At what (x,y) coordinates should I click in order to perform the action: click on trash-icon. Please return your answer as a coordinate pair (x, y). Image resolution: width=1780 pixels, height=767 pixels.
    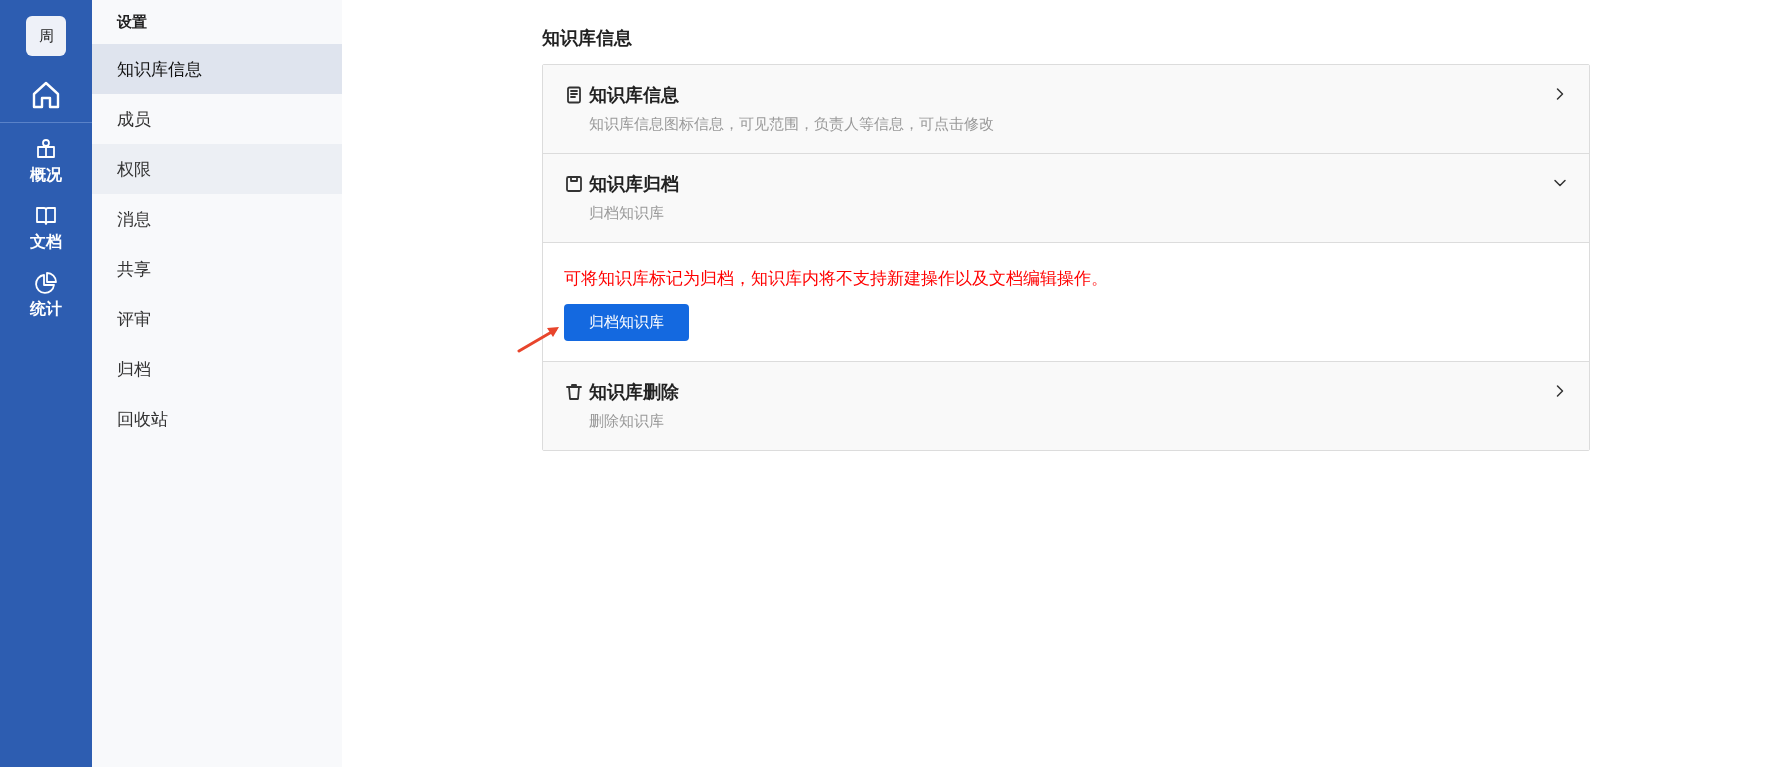
    Looking at the image, I should click on (574, 392).